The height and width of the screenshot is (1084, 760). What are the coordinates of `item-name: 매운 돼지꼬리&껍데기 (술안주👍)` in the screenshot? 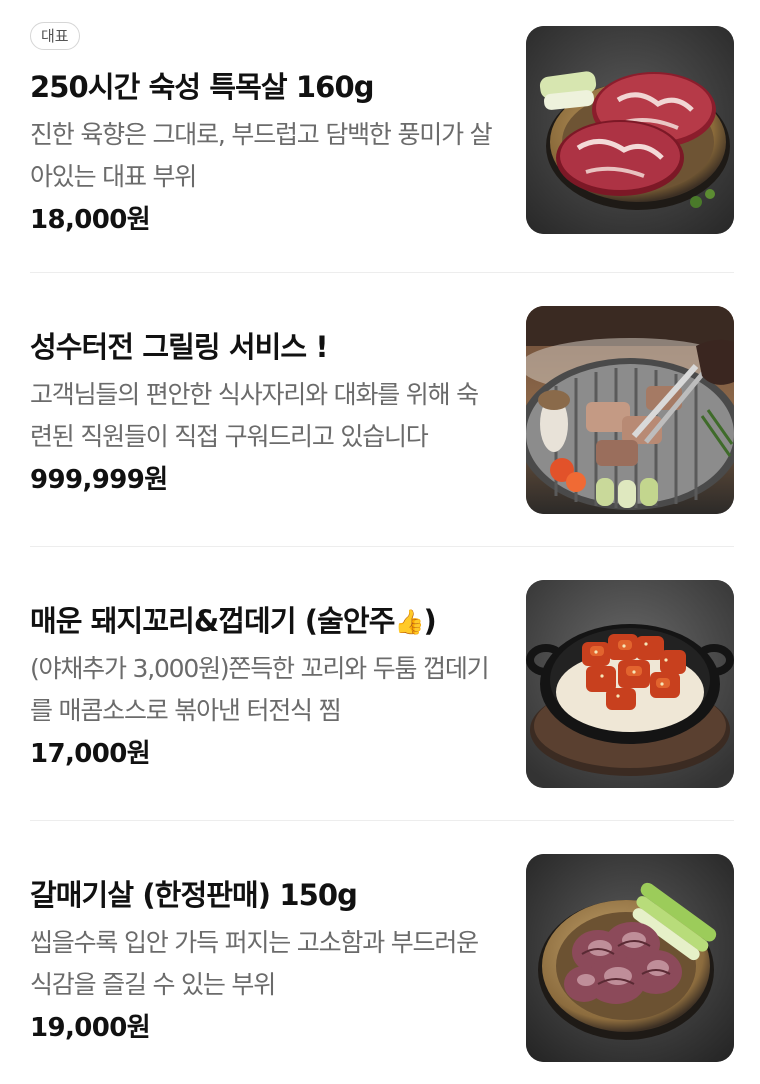 It's located at (270, 621).